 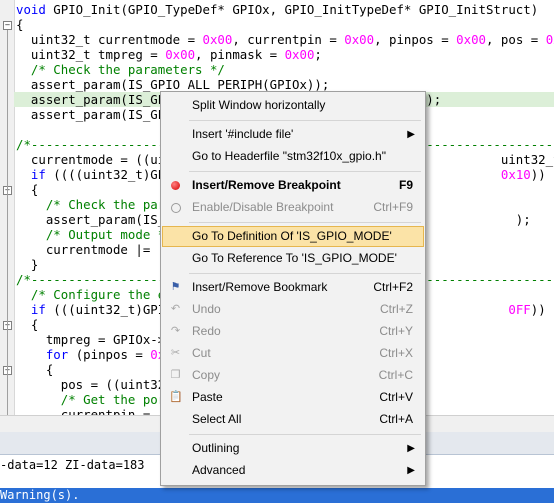 I want to click on code-comment: /* Output mode */, so click(x=94, y=234).